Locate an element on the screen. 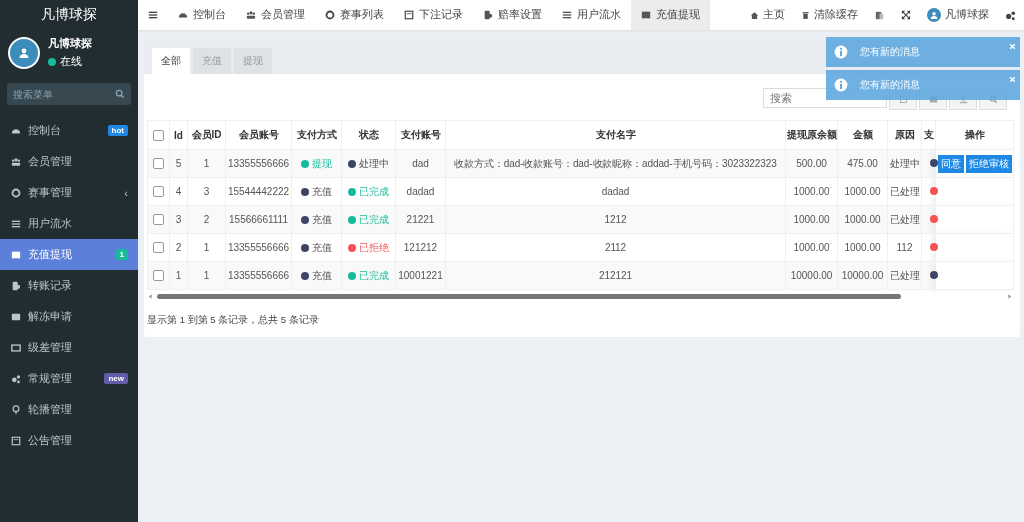 The width and height of the screenshot is (1024, 522). approve-button: 同意 is located at coordinates (950, 163).